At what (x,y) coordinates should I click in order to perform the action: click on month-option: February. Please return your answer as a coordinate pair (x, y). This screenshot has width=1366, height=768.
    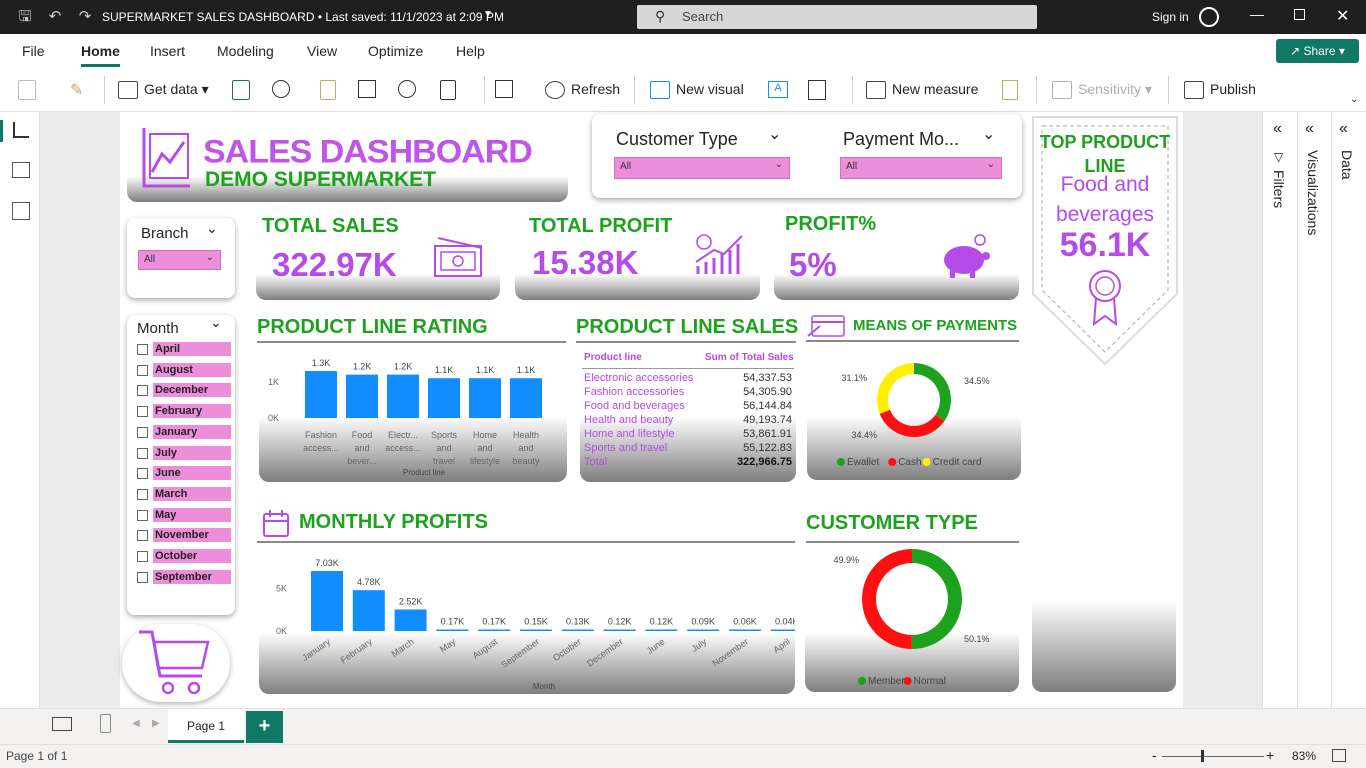
    Looking at the image, I should click on (187, 412).